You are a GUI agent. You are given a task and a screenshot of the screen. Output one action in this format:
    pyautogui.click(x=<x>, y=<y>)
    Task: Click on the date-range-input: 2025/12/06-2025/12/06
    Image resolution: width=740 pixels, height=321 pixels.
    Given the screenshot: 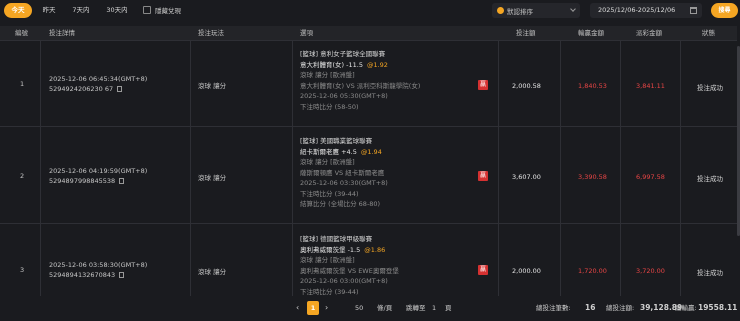 What is the action you would take?
    pyautogui.click(x=646, y=10)
    